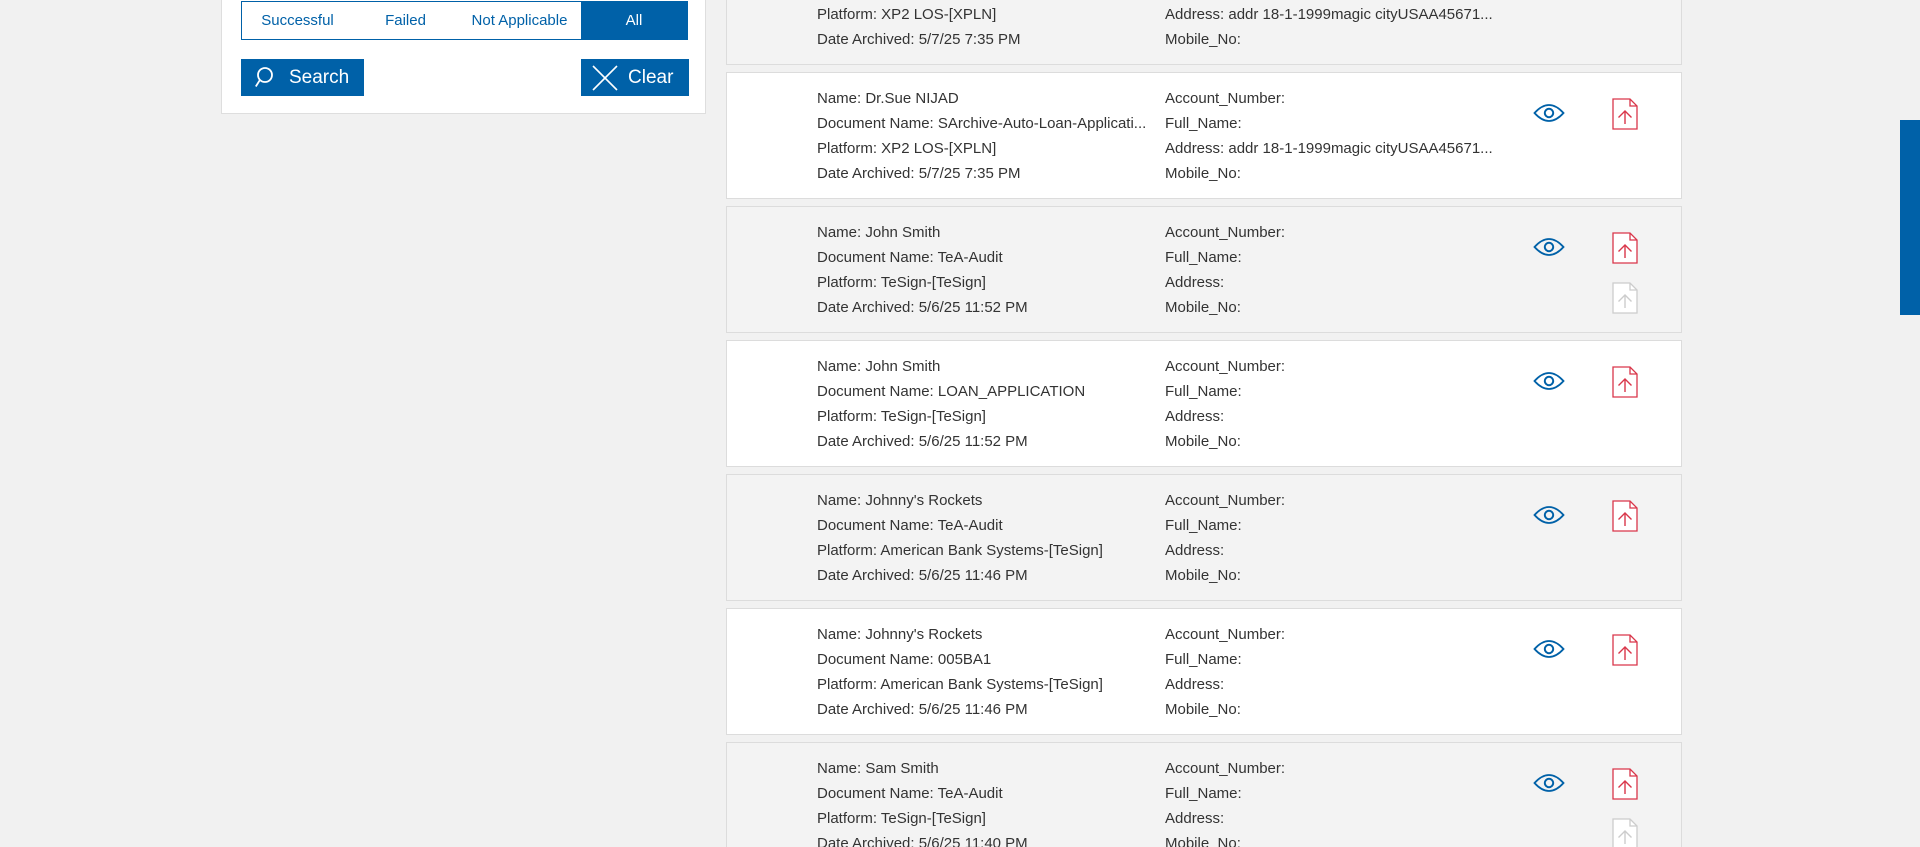 This screenshot has height=847, width=1920. Describe the element at coordinates (605, 77) in the screenshot. I see `close-icon` at that location.